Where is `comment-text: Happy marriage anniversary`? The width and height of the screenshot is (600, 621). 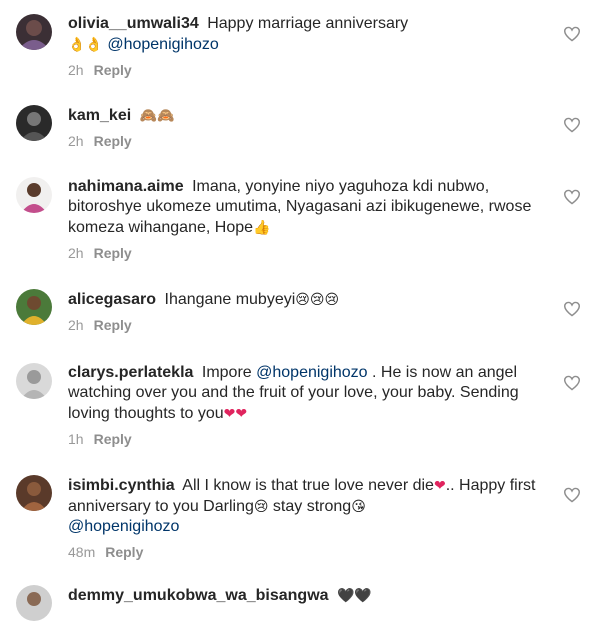
comment-text: Happy marriage anniversary is located at coordinates (308, 23).